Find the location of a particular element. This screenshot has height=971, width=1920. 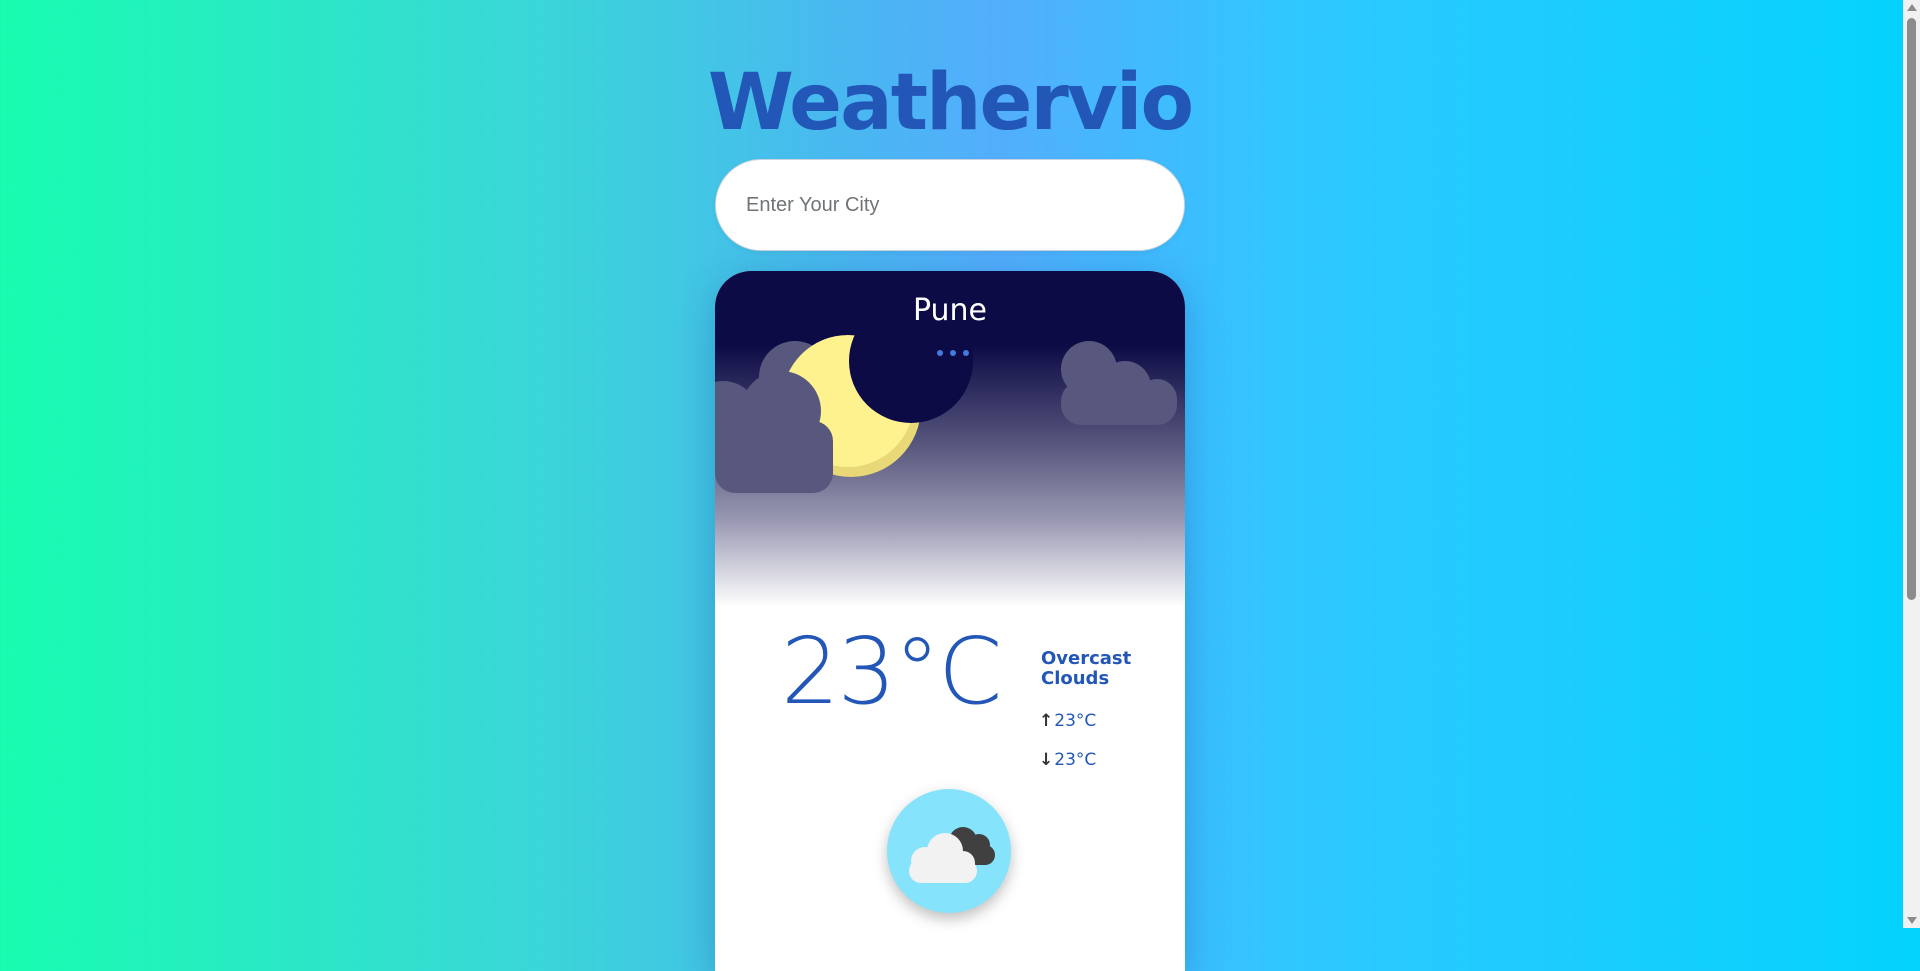

temp-low-value: 23°C is located at coordinates (1075, 760).